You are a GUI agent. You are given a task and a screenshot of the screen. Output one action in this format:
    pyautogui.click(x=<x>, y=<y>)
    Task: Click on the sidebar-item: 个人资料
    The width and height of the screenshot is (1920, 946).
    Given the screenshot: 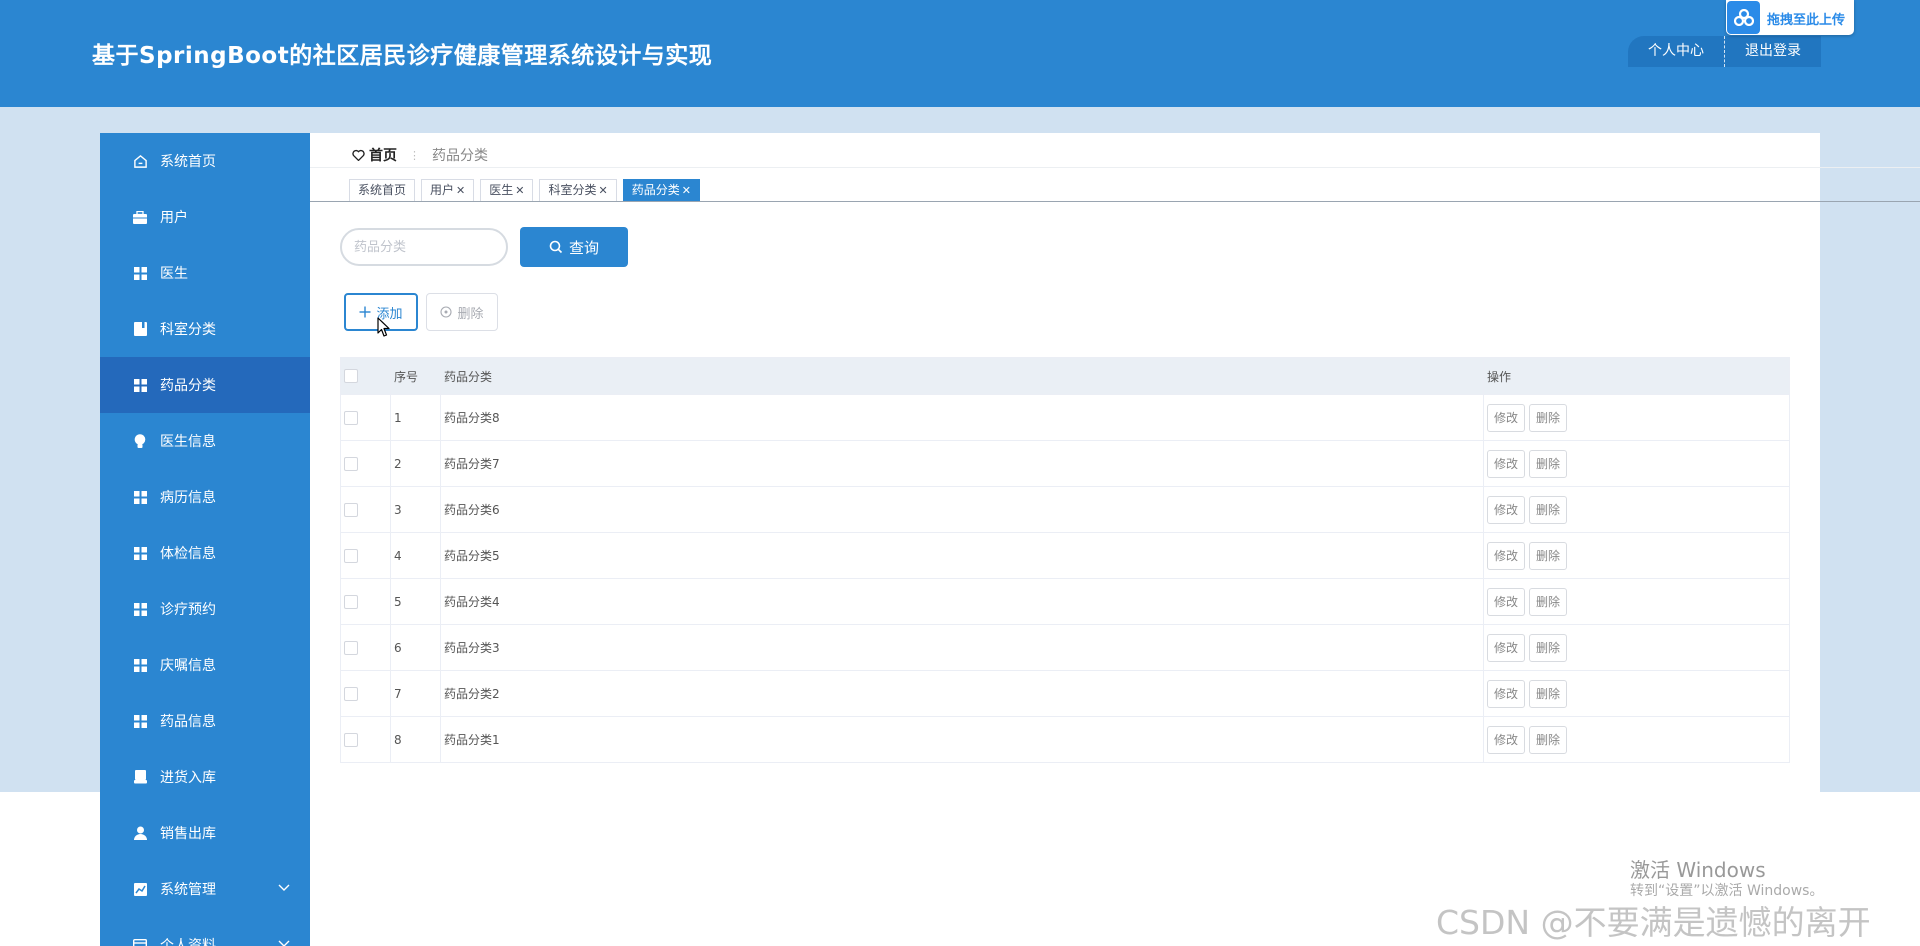 What is the action you would take?
    pyautogui.click(x=205, y=931)
    